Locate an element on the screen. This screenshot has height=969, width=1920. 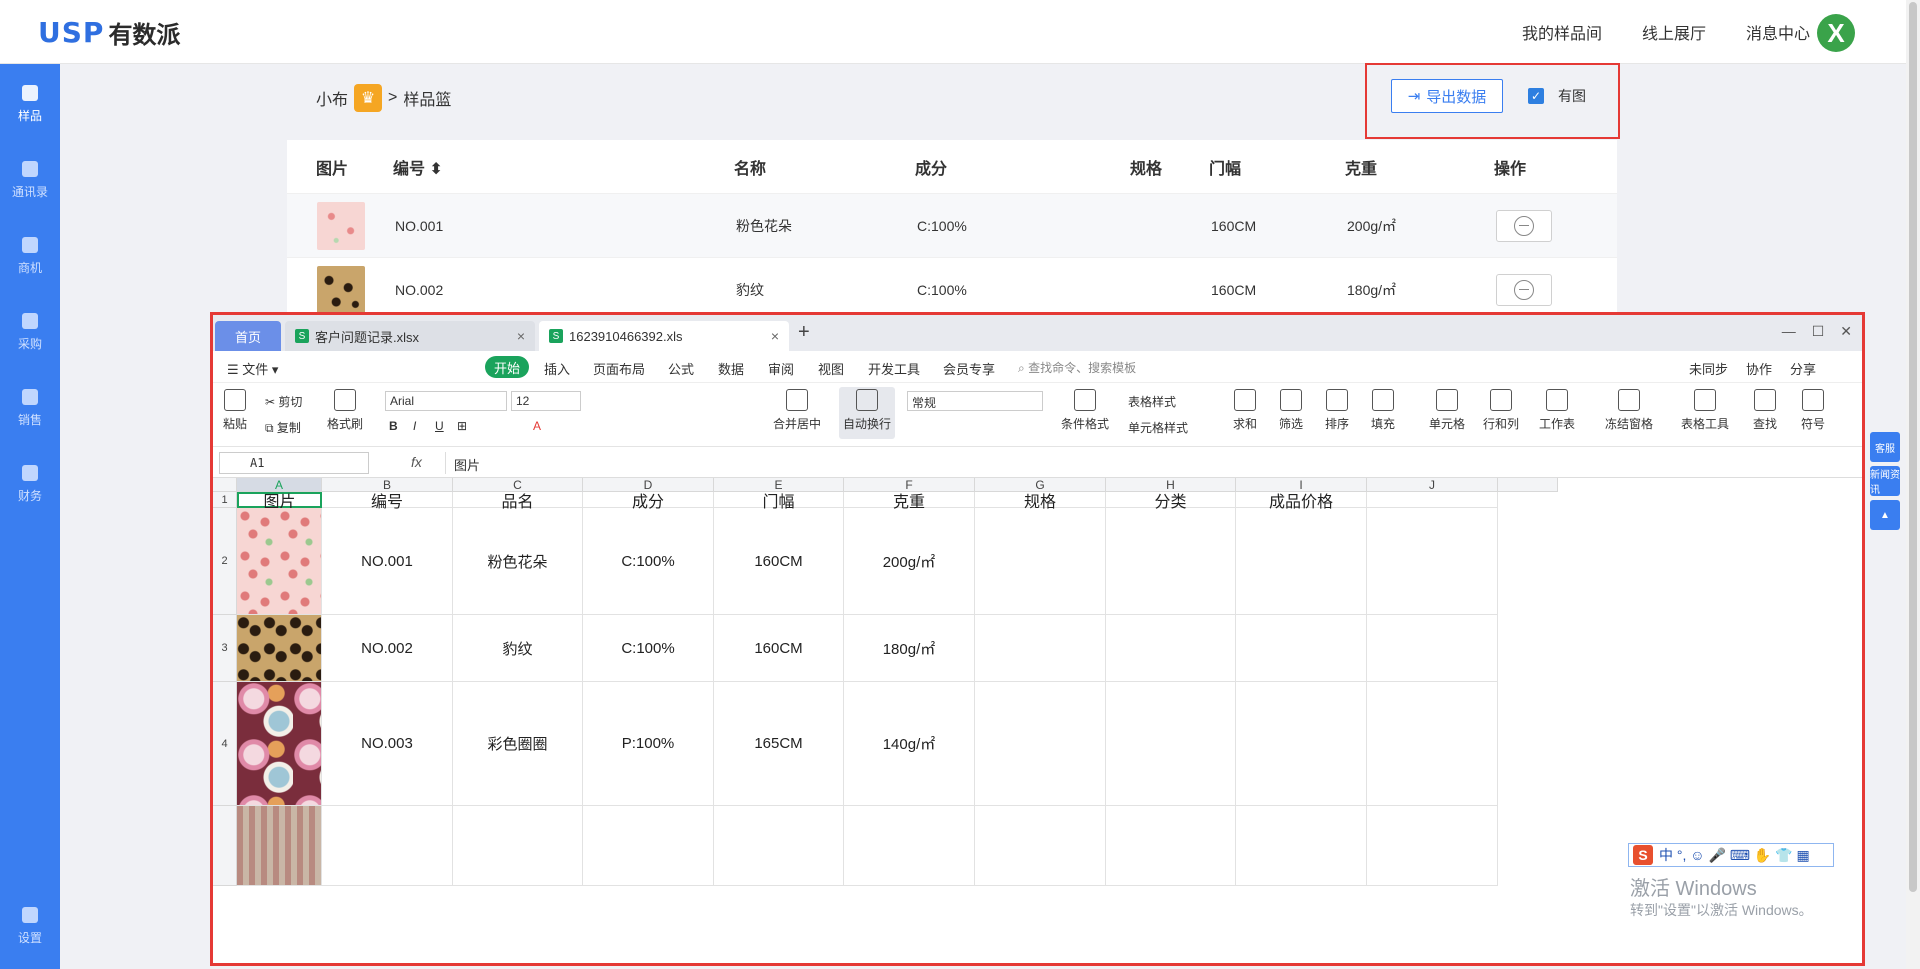
sidebar-item-finance: 财务 is located at coordinates (30, 484).